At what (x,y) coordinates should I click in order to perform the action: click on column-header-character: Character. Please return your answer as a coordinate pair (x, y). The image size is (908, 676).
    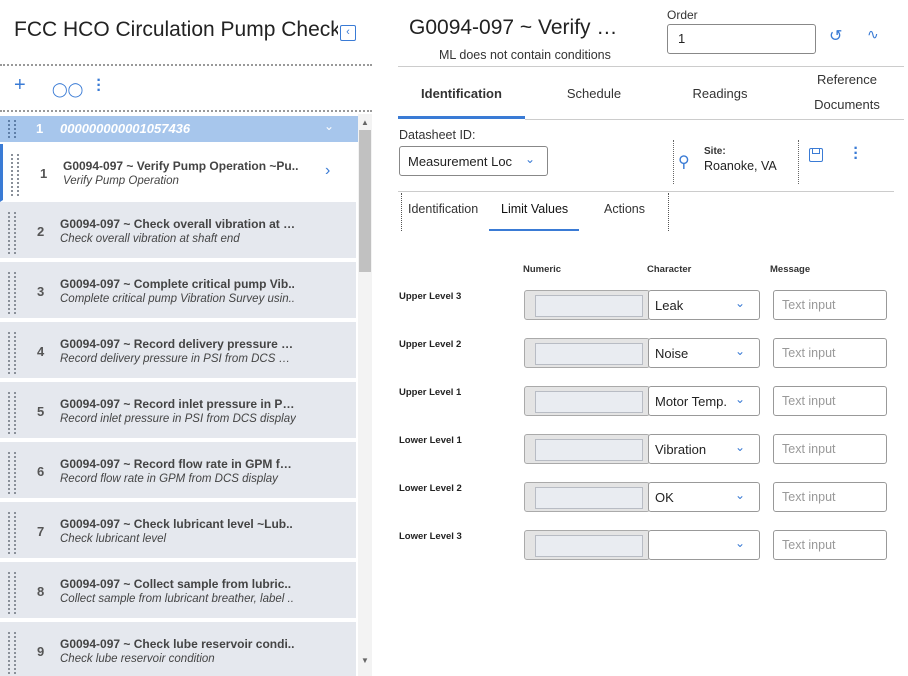
    Looking at the image, I should click on (669, 269).